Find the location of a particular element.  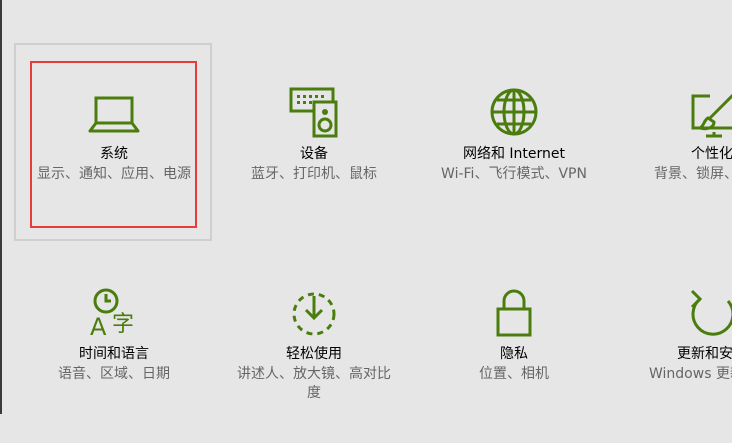

tile-title: 隐私 is located at coordinates (514, 354).